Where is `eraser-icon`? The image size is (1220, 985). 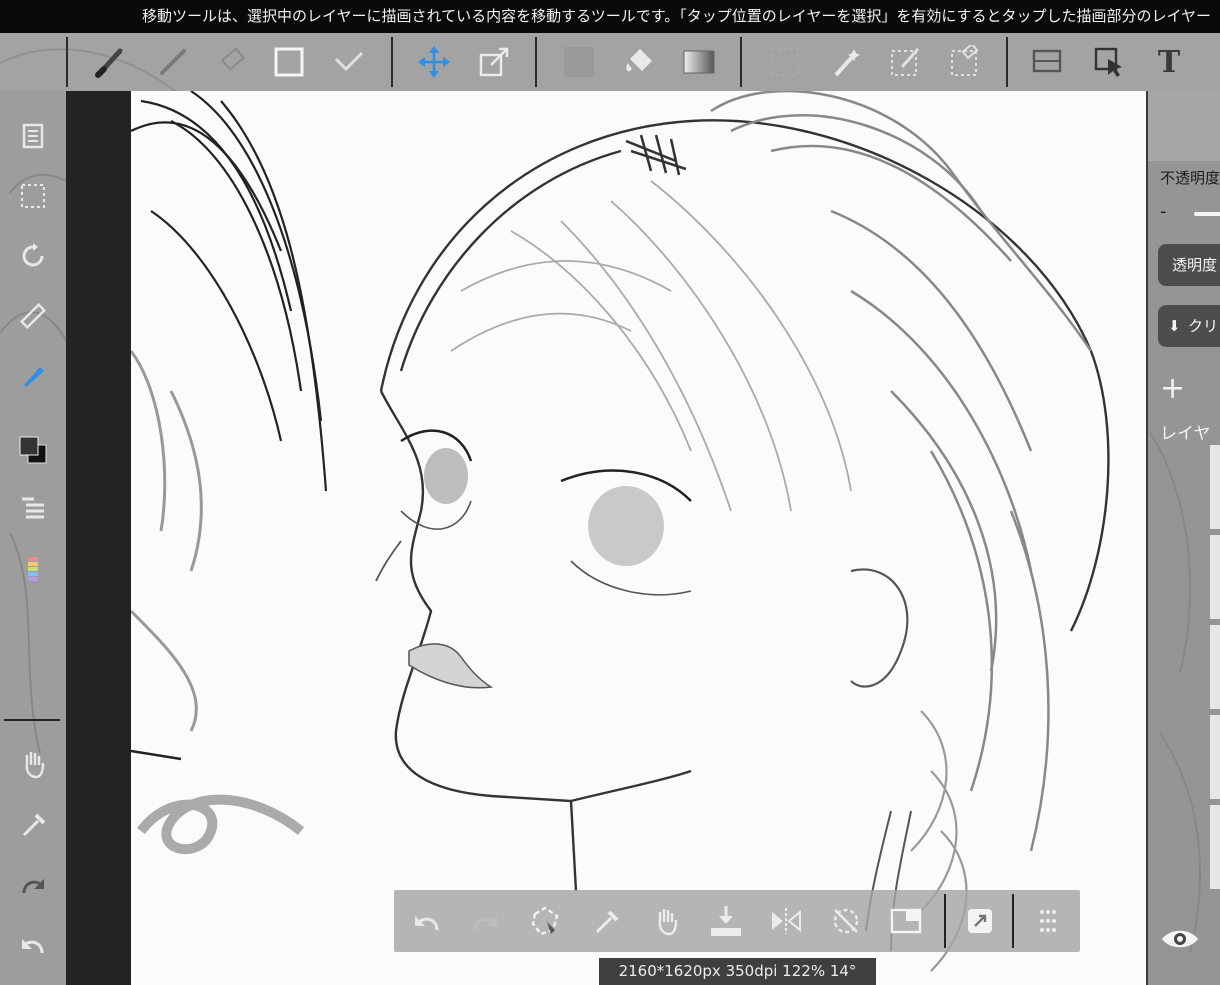 eraser-icon is located at coordinates (233, 59).